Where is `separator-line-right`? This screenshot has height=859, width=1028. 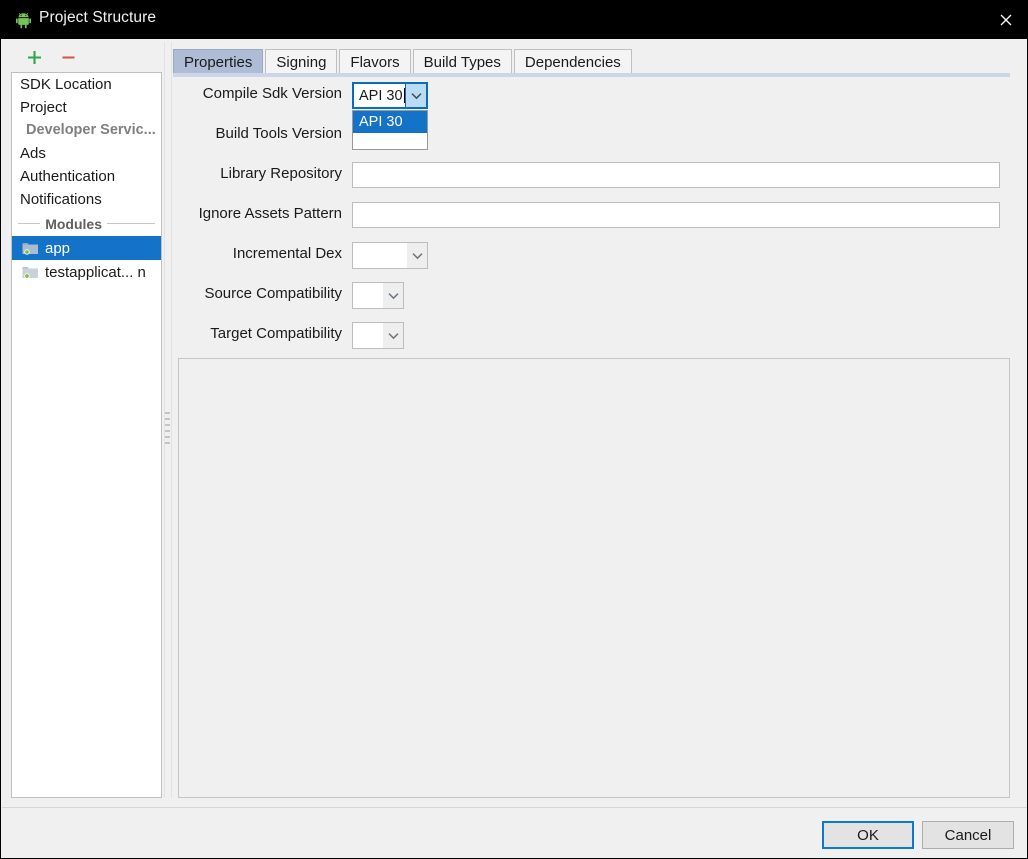
separator-line-right is located at coordinates (131, 223).